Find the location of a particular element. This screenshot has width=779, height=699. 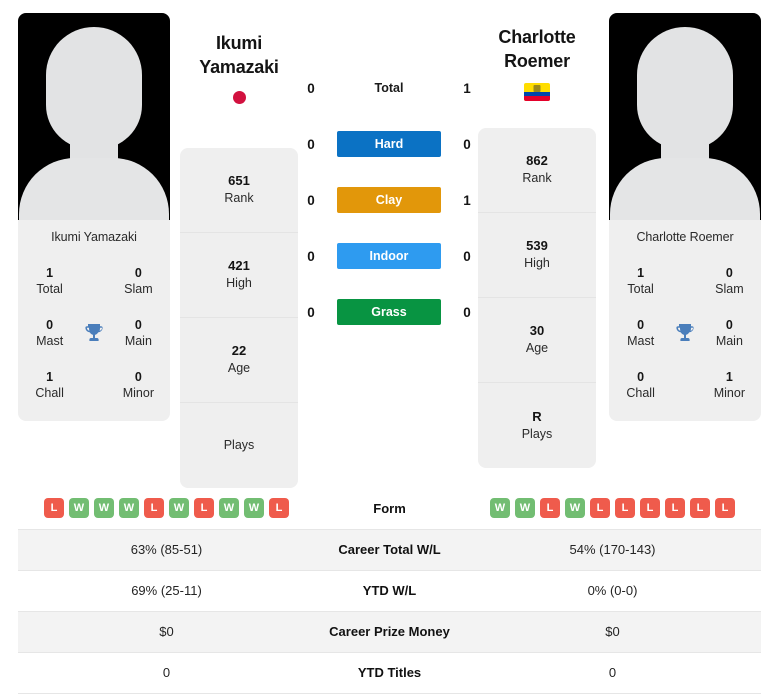

form-left-cell: LWWWLWLWWL is located at coordinates (166, 508).